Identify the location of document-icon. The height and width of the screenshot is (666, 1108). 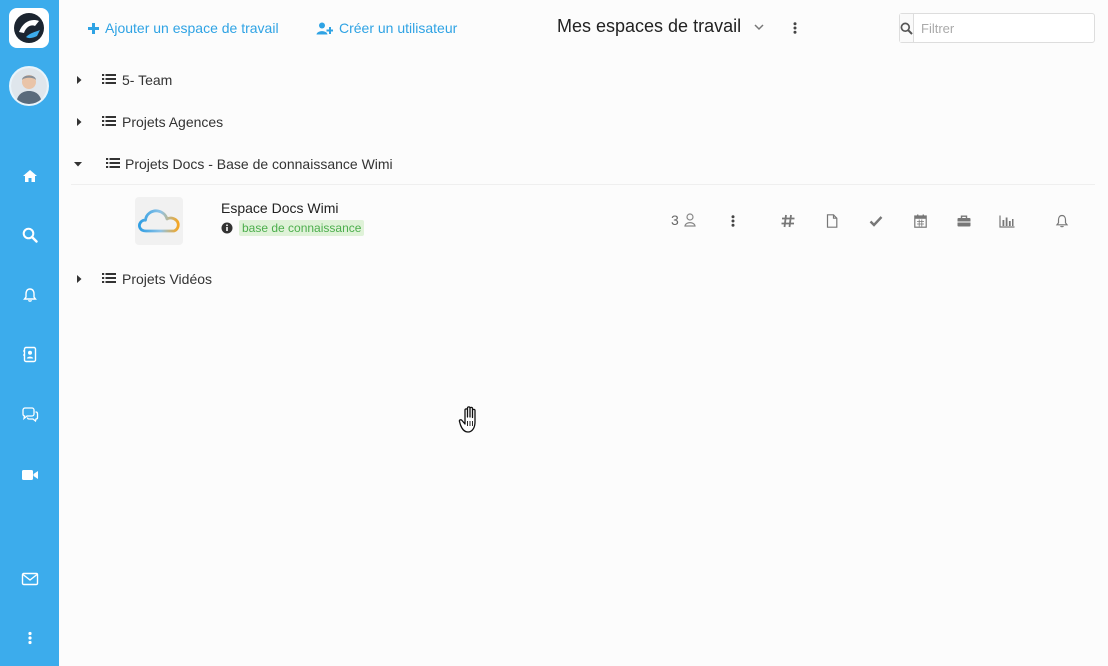
(832, 221).